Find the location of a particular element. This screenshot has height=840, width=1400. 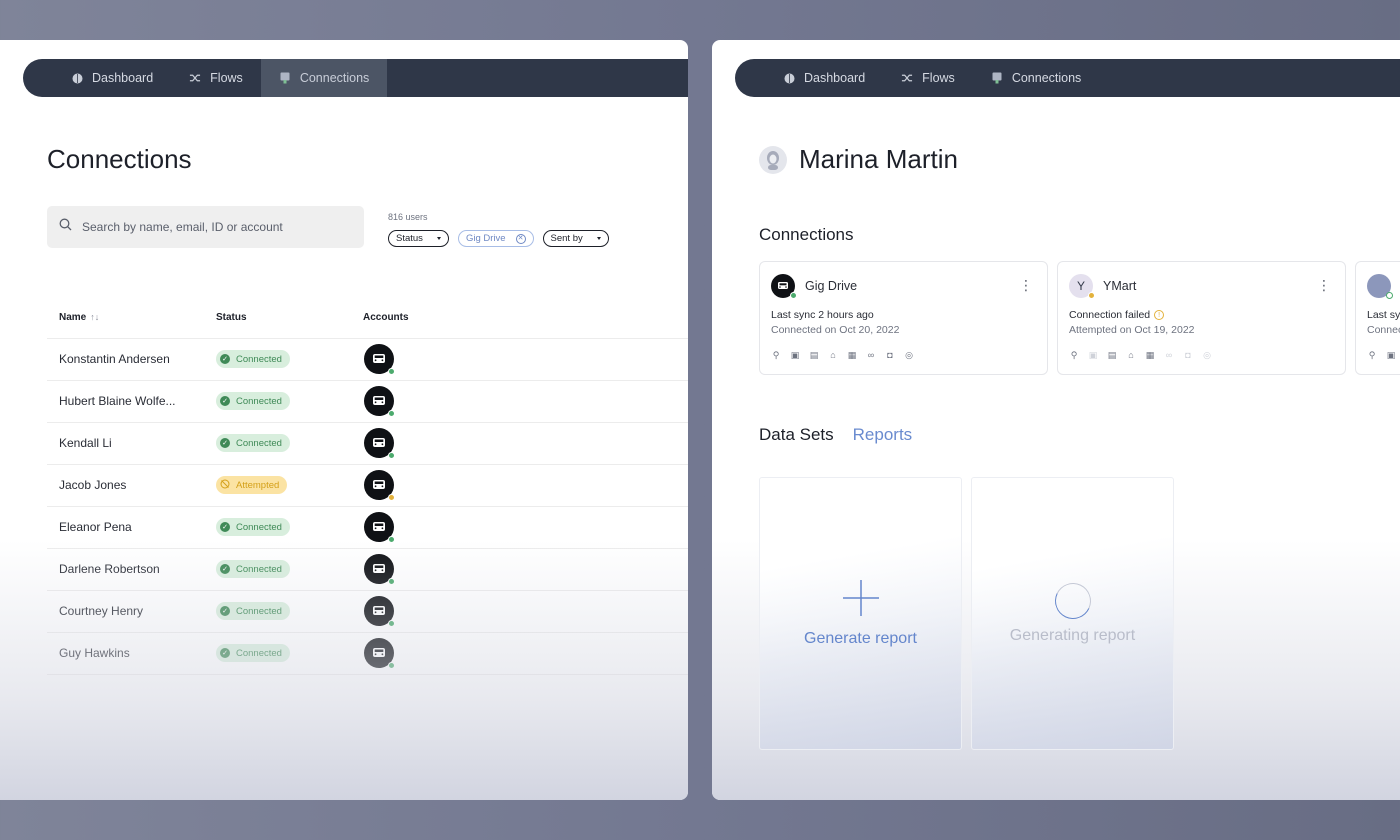

card-name: YMart is located at coordinates (1120, 286).